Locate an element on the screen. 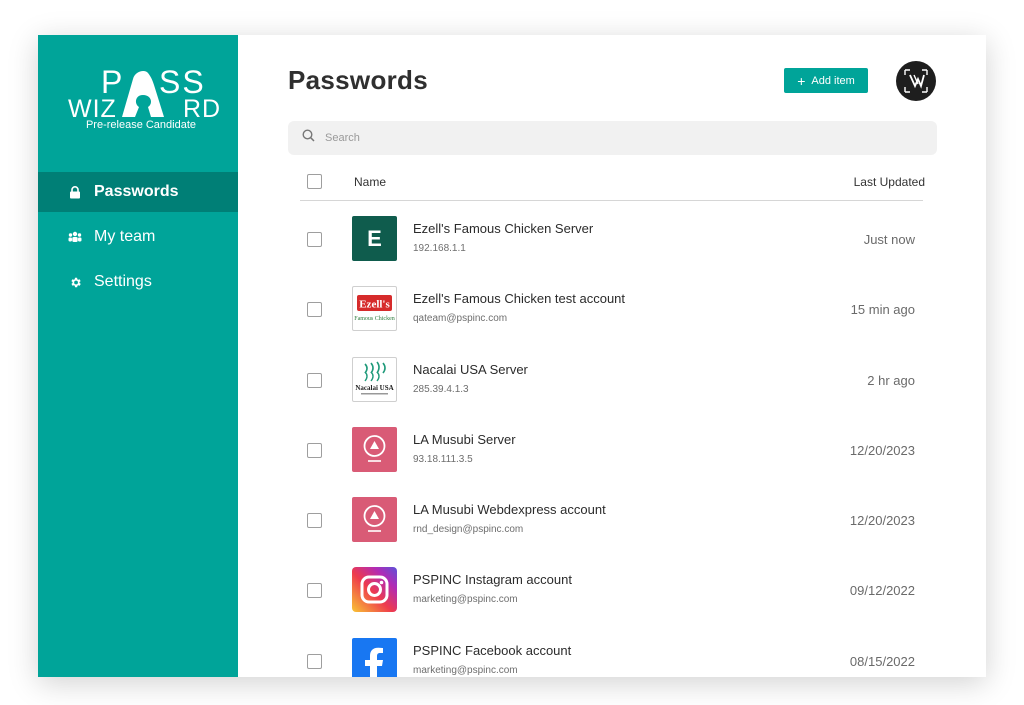  search-bar is located at coordinates (612, 138).